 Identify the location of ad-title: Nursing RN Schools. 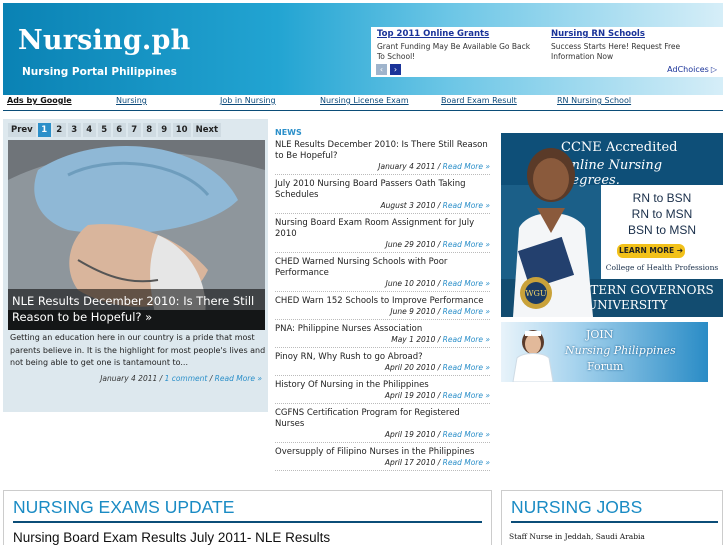
(631, 34).